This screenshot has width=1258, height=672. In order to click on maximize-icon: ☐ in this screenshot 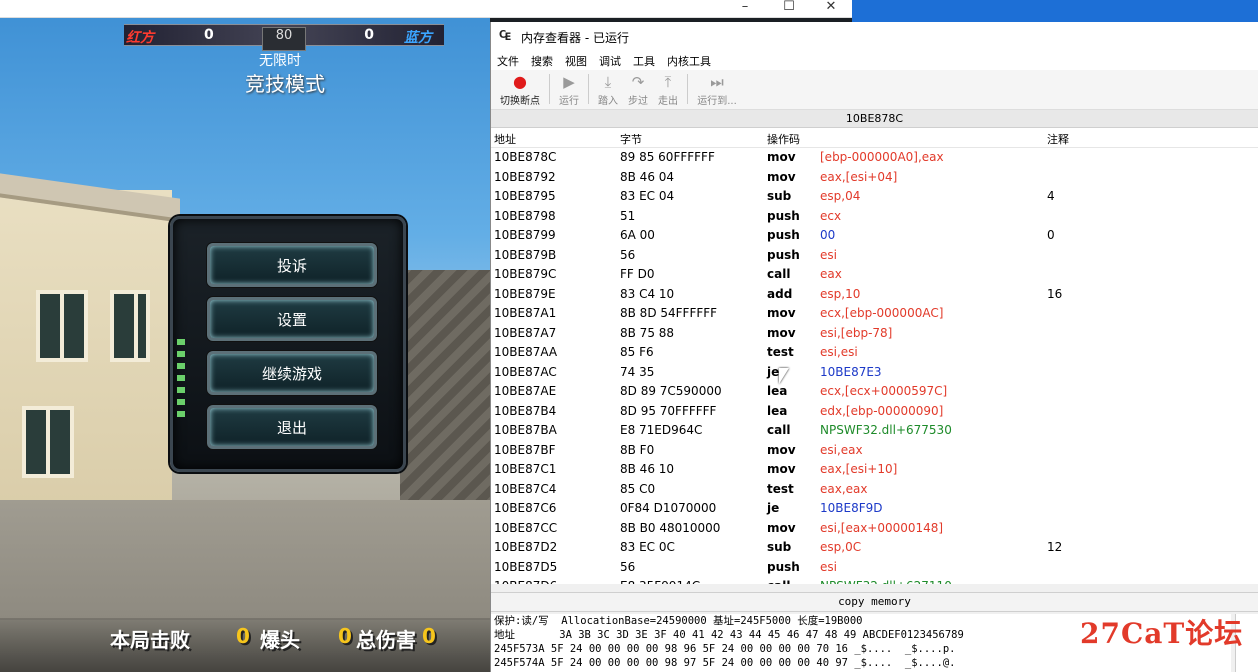, I will do `click(789, 9)`.